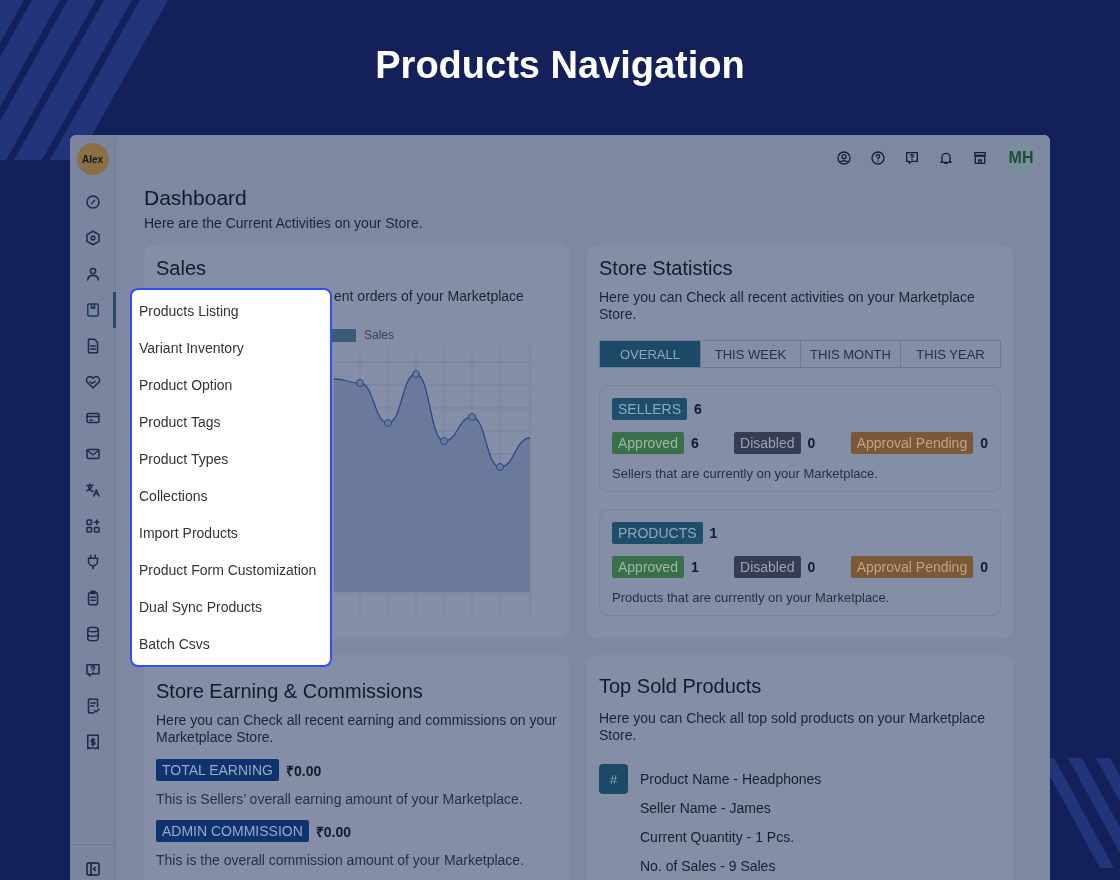 The height and width of the screenshot is (880, 1120). Describe the element at coordinates (343, 335) in the screenshot. I see `legend-swatch` at that location.